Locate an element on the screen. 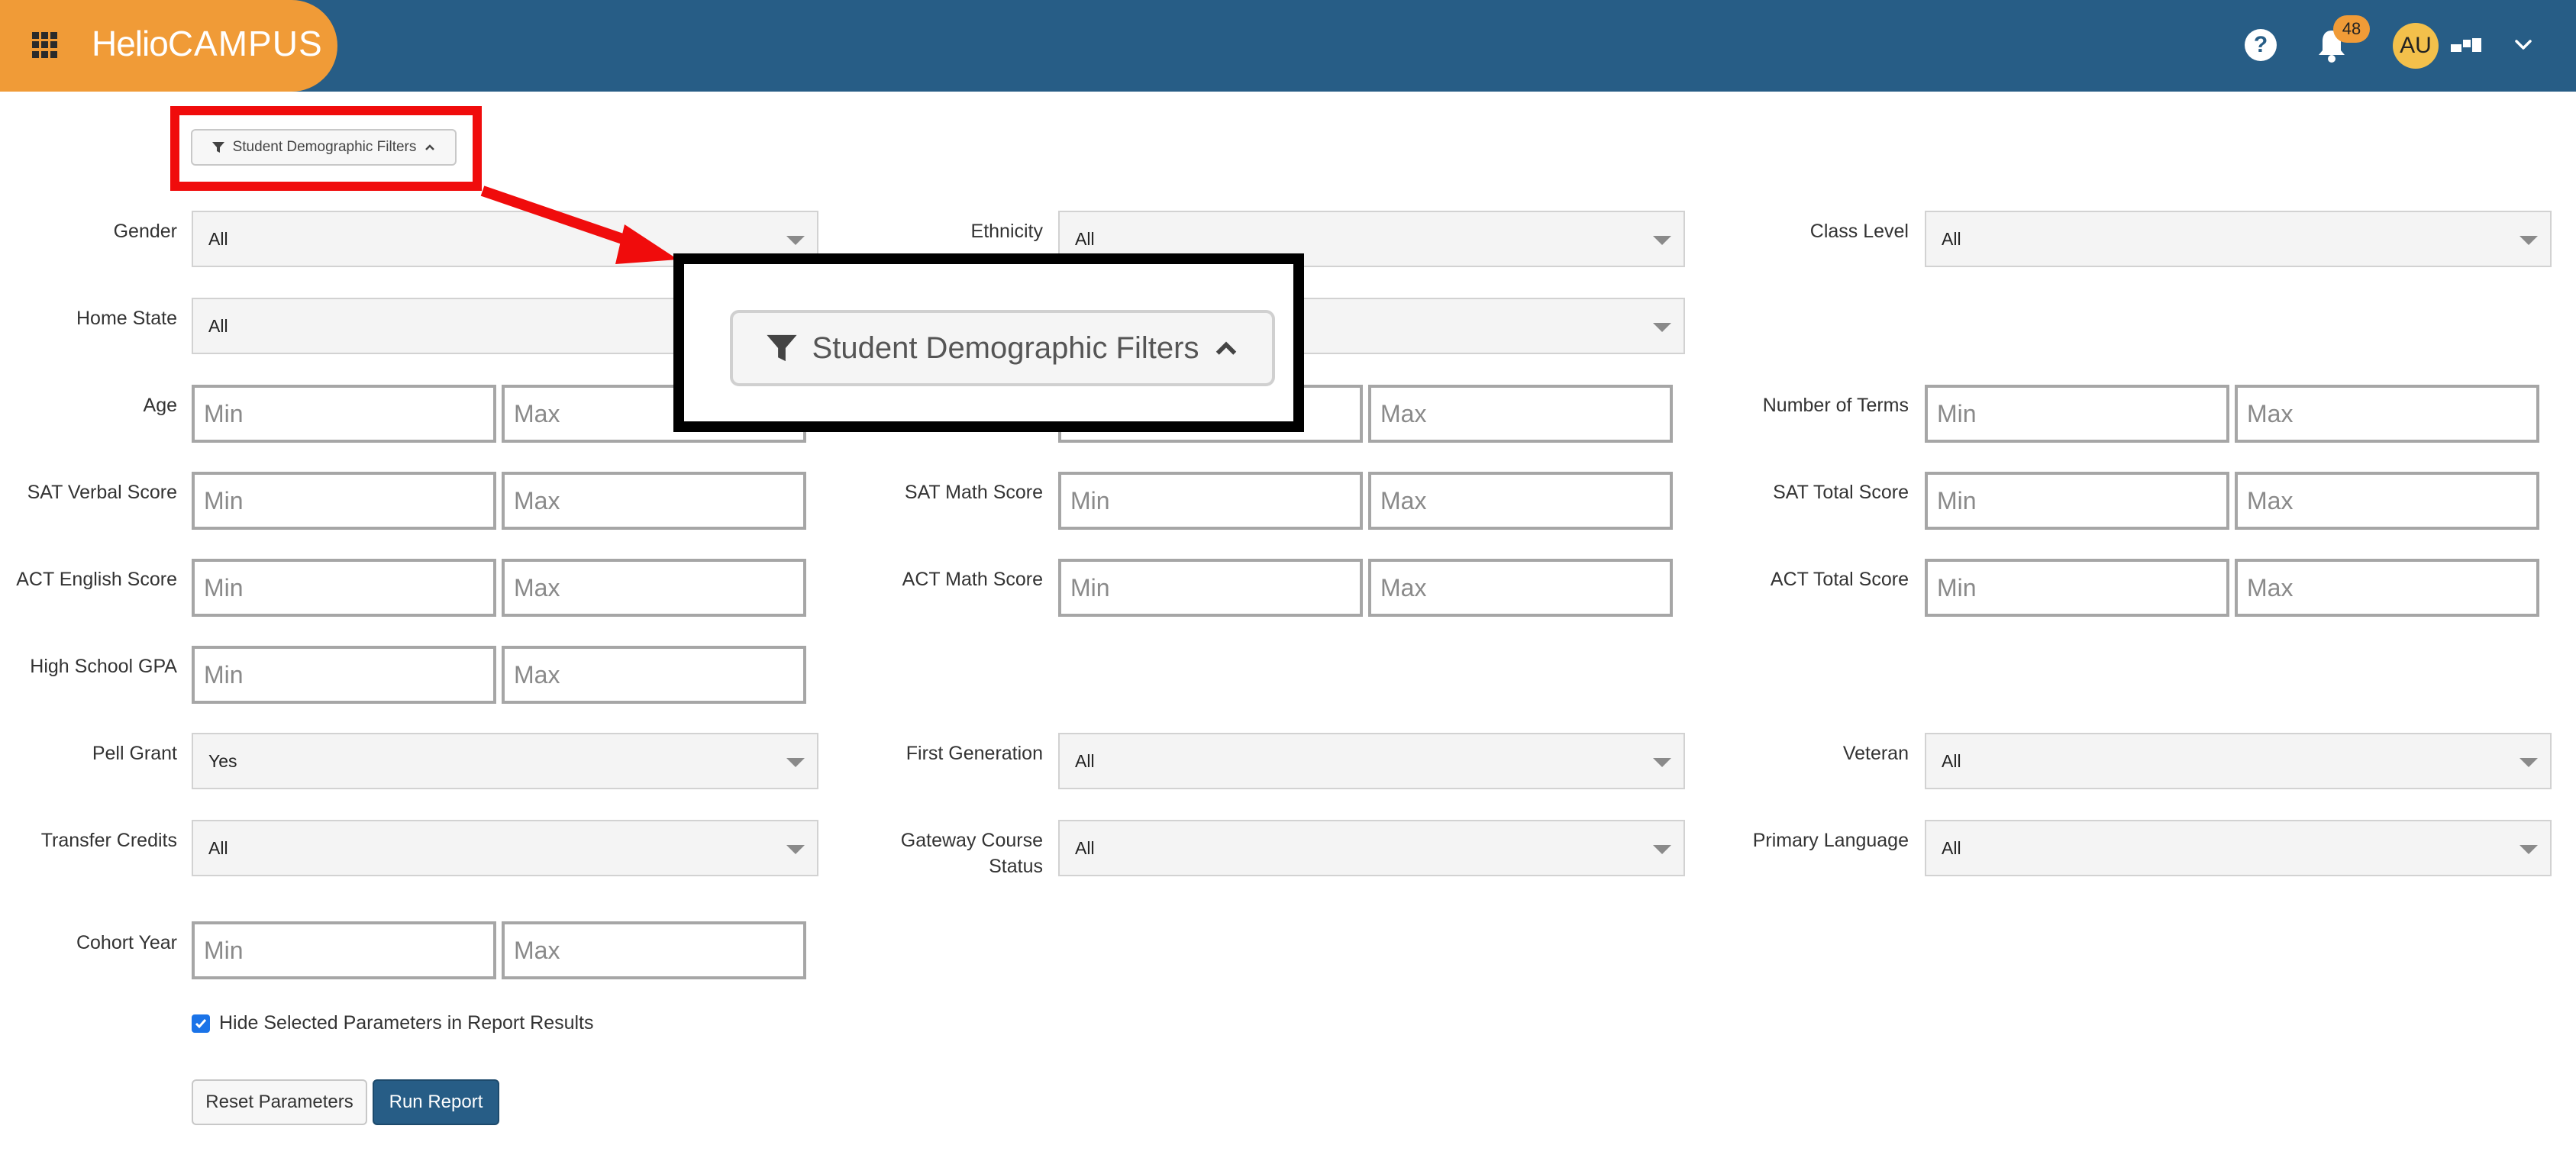  act-math-min-input is located at coordinates (1210, 588).